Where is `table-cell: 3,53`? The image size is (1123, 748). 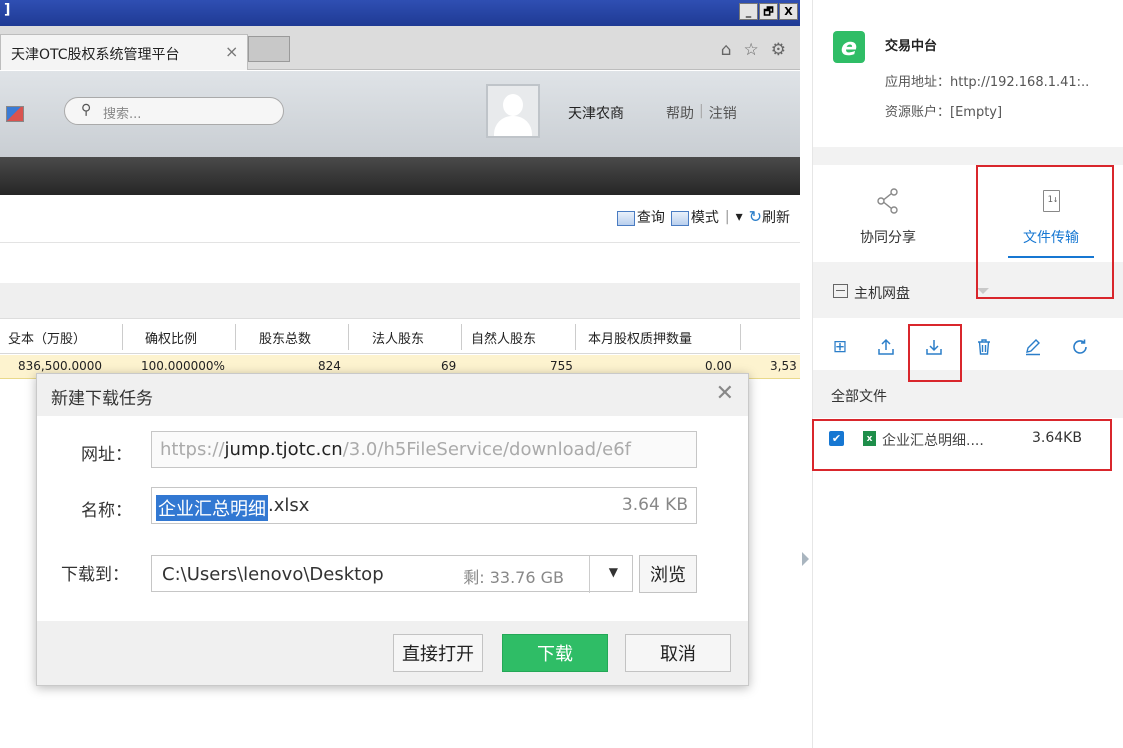 table-cell: 3,53 is located at coordinates (783, 366).